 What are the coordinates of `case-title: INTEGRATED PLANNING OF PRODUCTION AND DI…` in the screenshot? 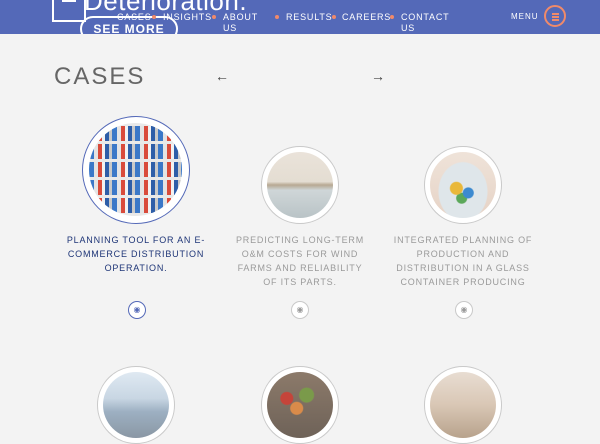 It's located at (463, 261).